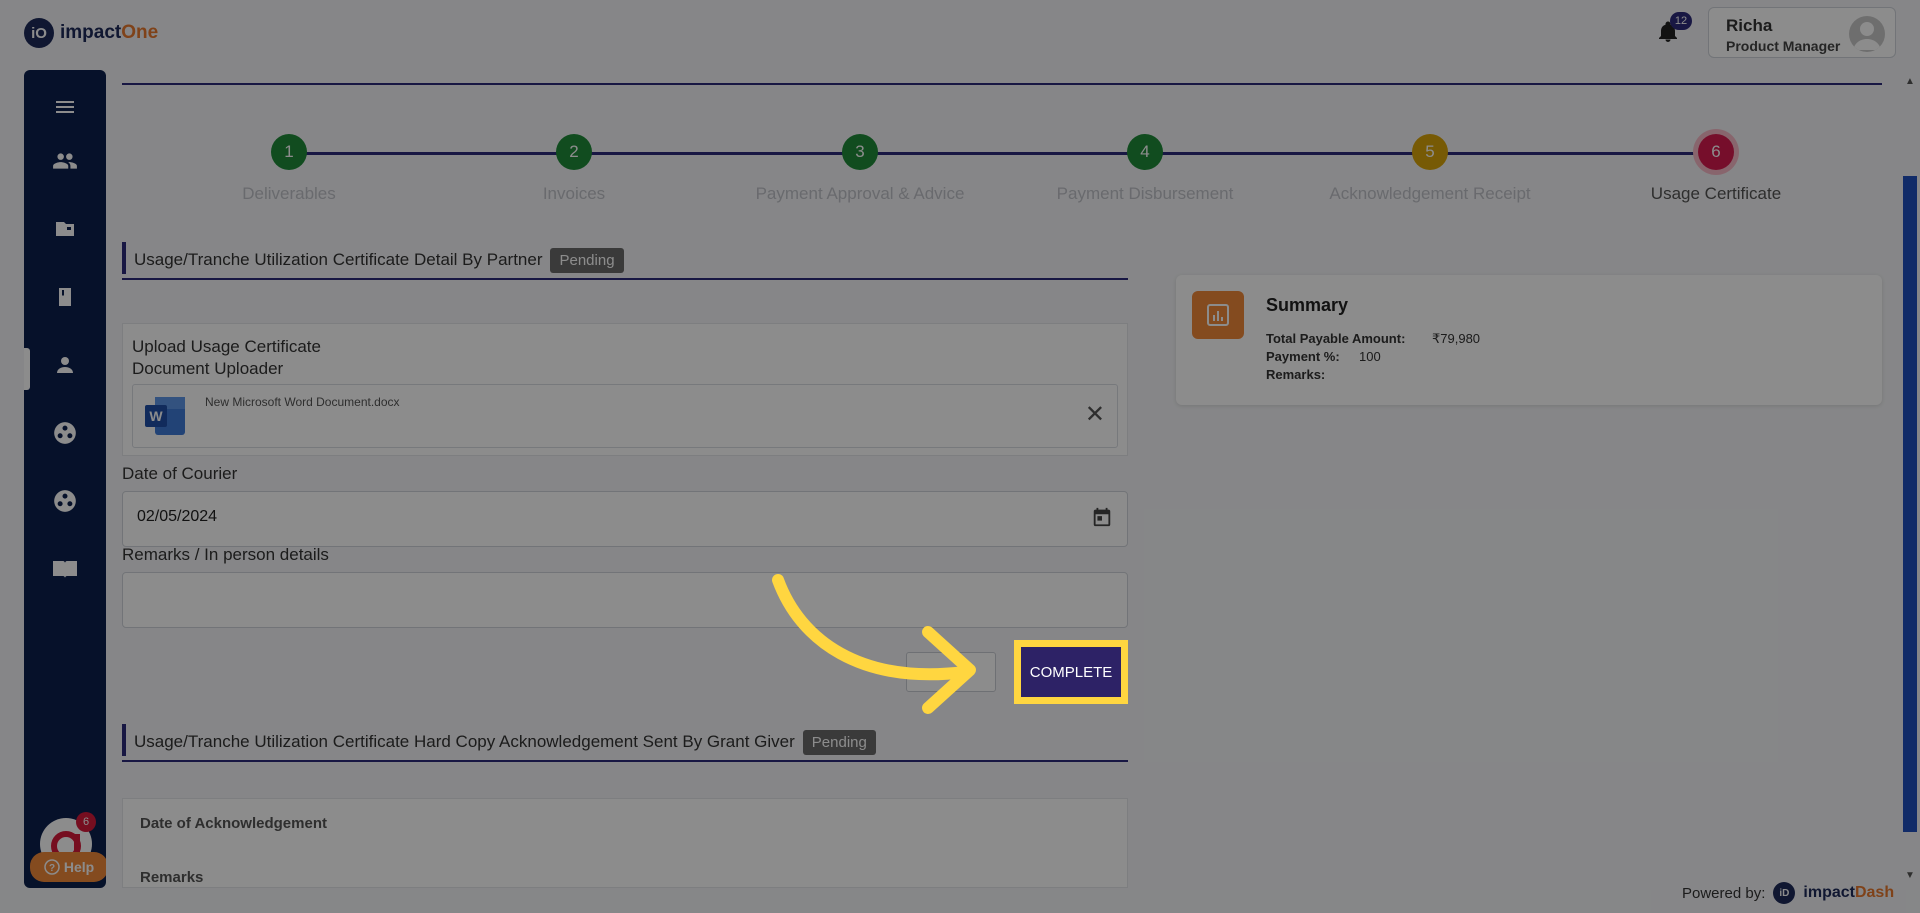 The width and height of the screenshot is (1920, 913). Describe the element at coordinates (1783, 46) in the screenshot. I see `user-role: Product Manager` at that location.